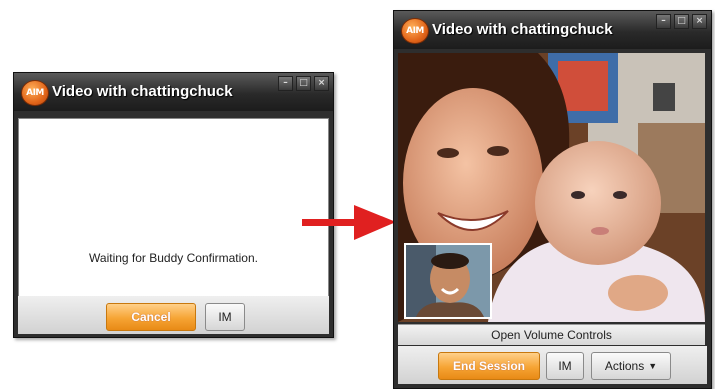 The image size is (715, 389). I want to click on self-view-pip, so click(448, 281).